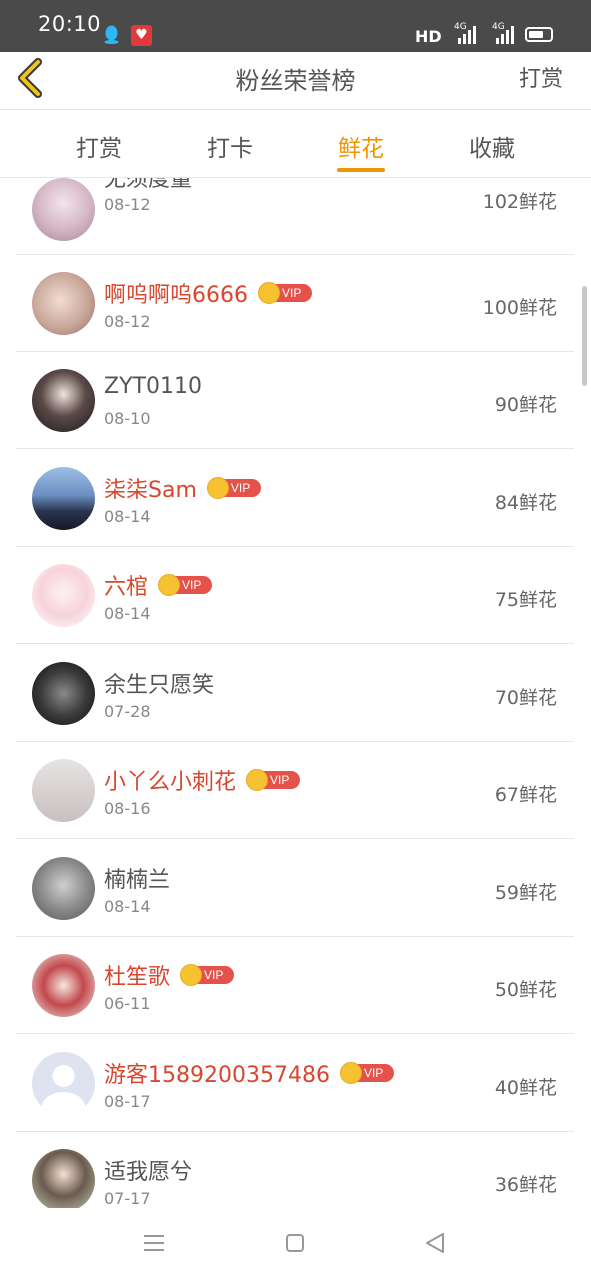 This screenshot has height=1280, width=591. I want to click on status-bar: 20:10 ♥ HD 4G 4G, so click(295, 26).